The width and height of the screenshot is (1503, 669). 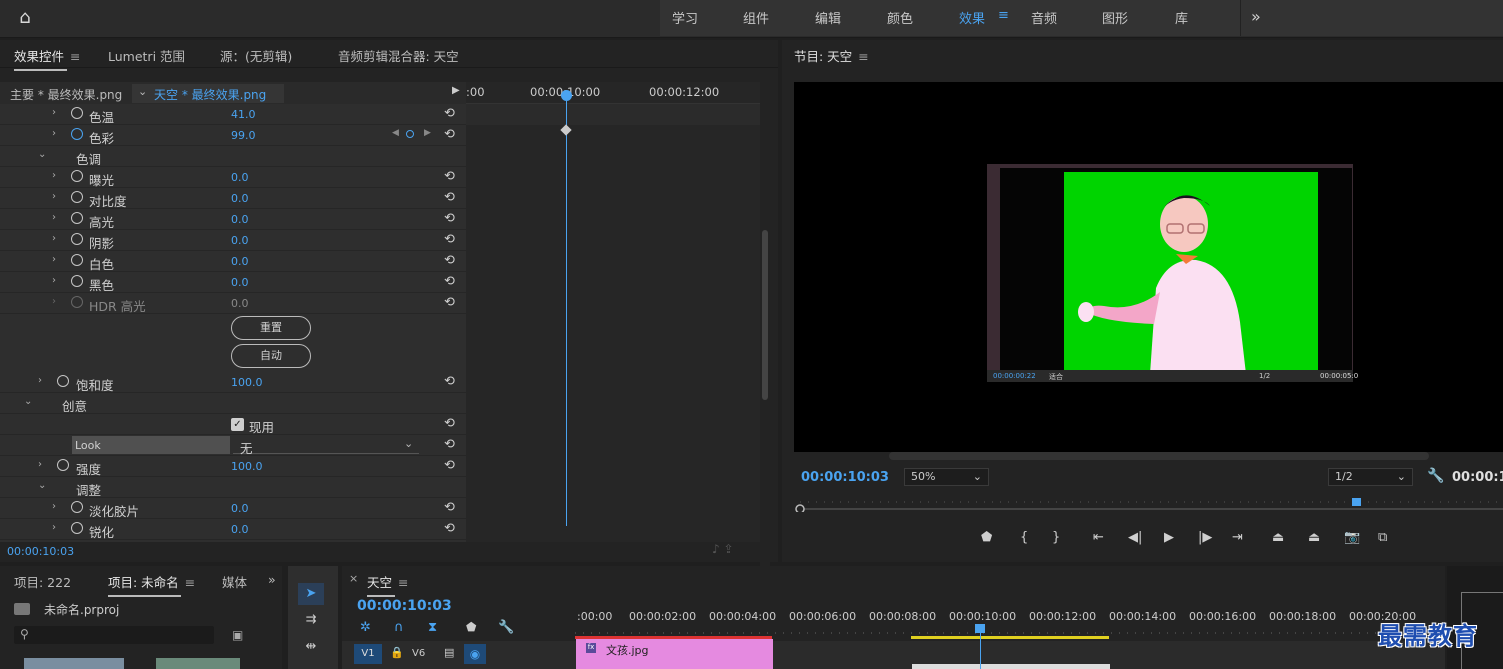 What do you see at coordinates (365, 627) in the screenshot?
I see `nest-icon: ✲` at bounding box center [365, 627].